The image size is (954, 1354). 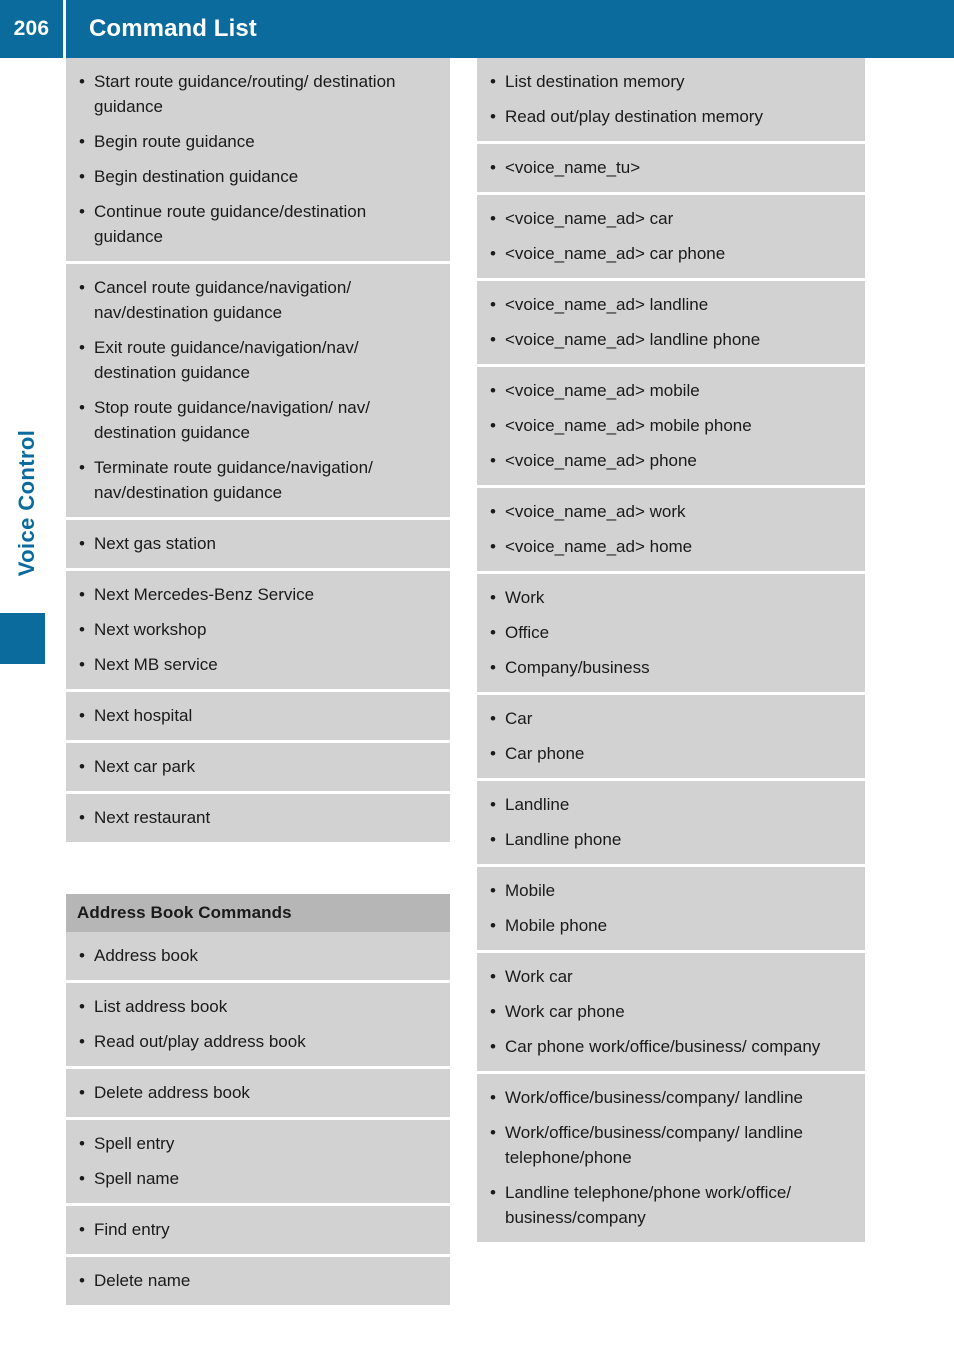 I want to click on command-item-label: Next workshop, so click(x=150, y=629).